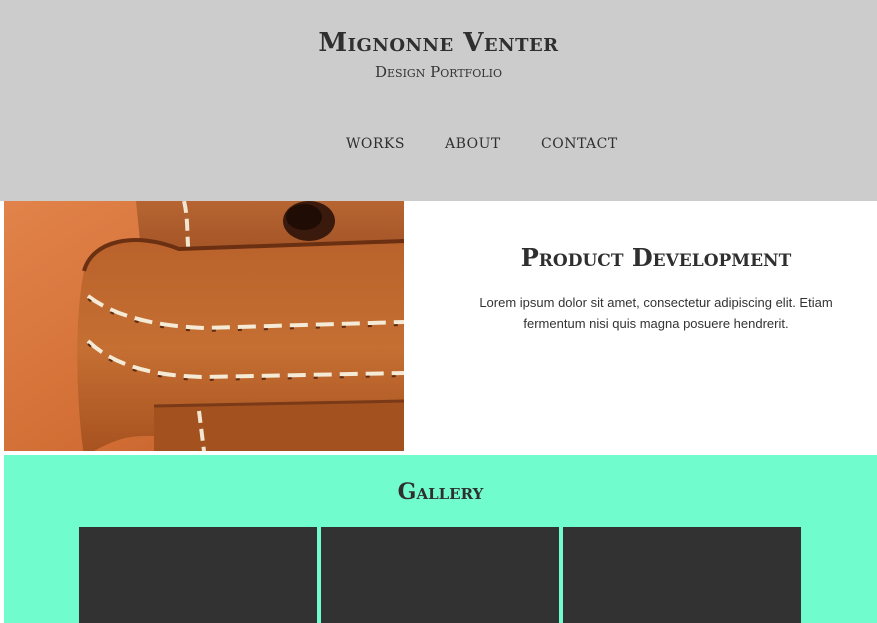 The width and height of the screenshot is (877, 623). What do you see at coordinates (438, 72) in the screenshot?
I see `site-subtitle: Design Portfolio` at bounding box center [438, 72].